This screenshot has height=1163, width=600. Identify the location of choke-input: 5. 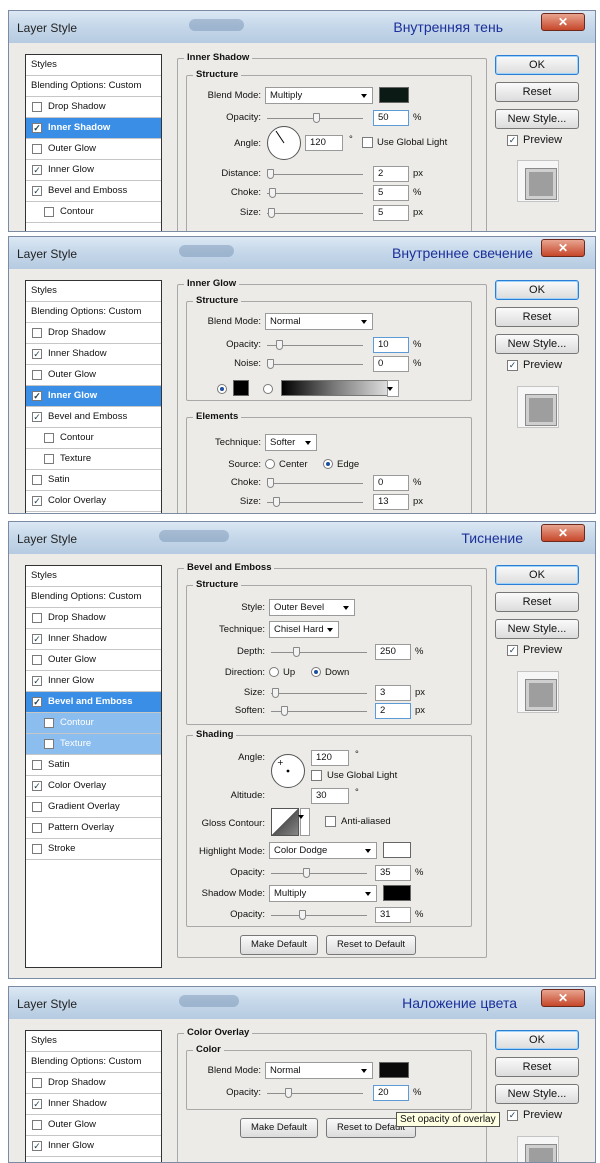
(391, 193).